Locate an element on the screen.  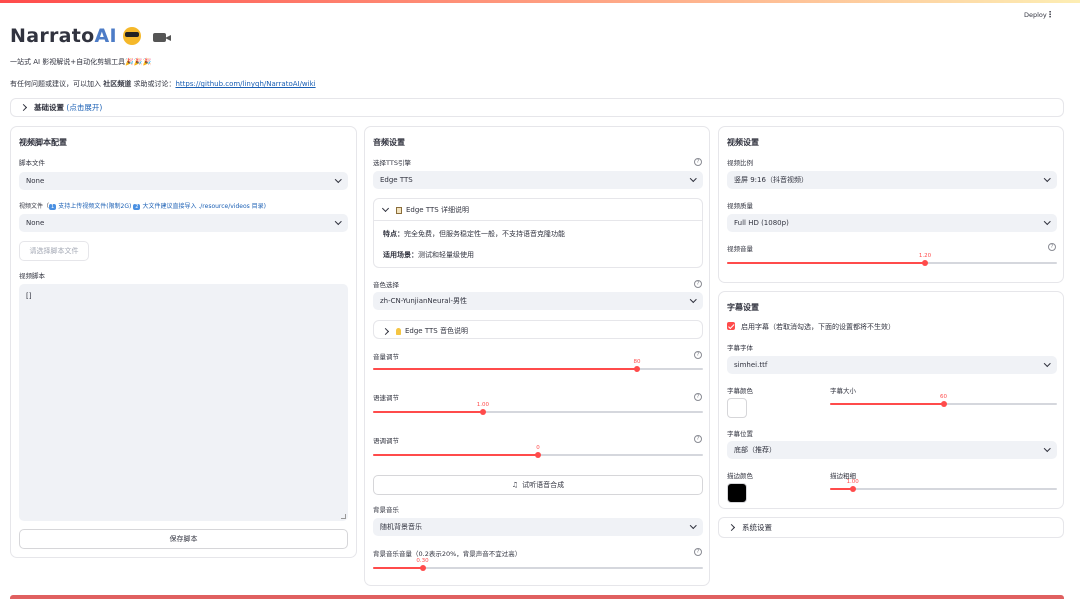
app-subtitle: 一站式 AI 影视解说+自动化剪辑工具🎉🎉🎉 is located at coordinates (81, 62).